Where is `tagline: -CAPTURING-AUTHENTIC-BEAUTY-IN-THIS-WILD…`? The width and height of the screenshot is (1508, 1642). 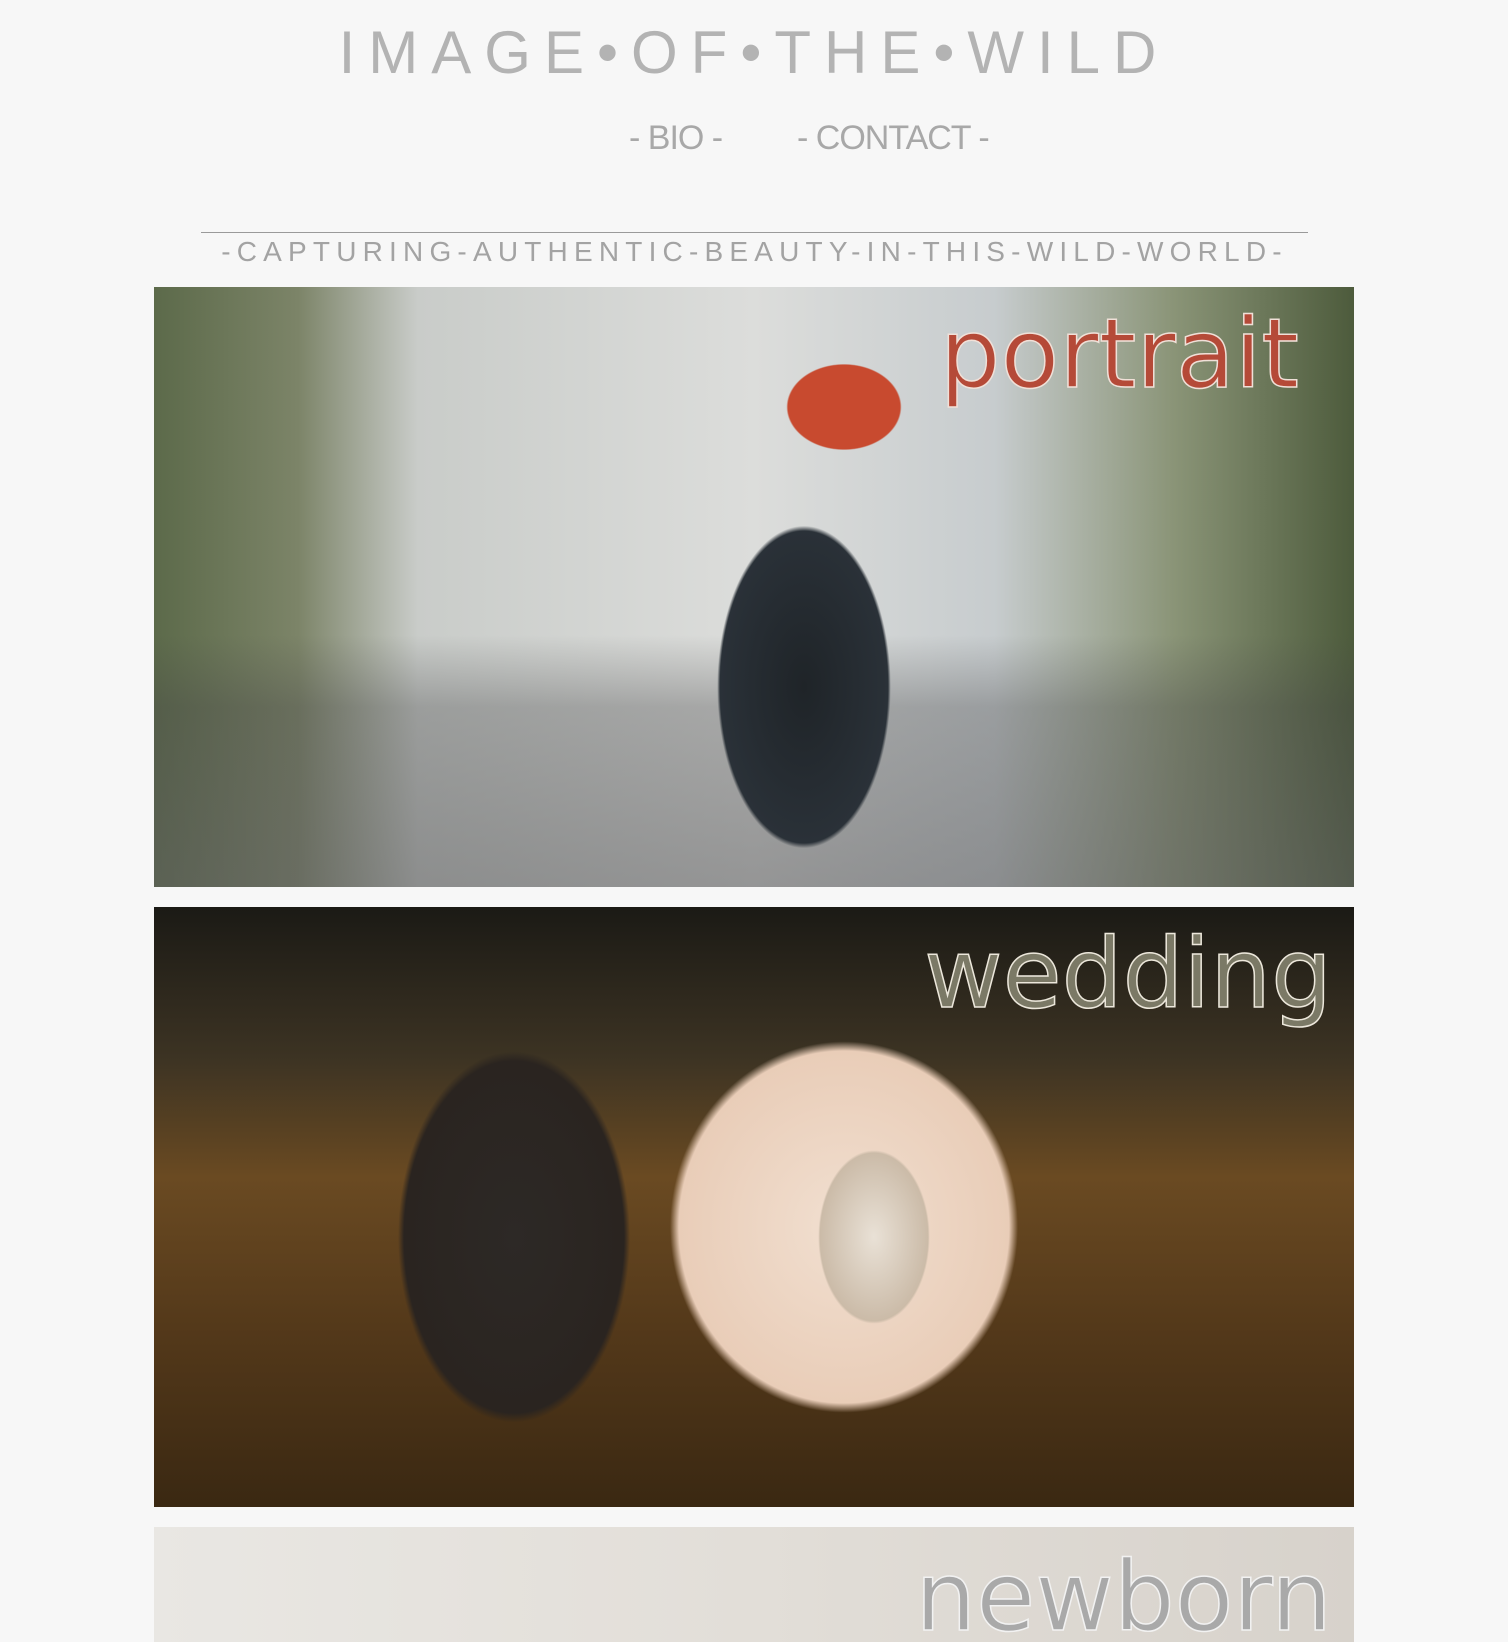 tagline: -CAPTURING-AUTHENTIC-BEAUTY-IN-THIS-WILD… is located at coordinates (754, 251).